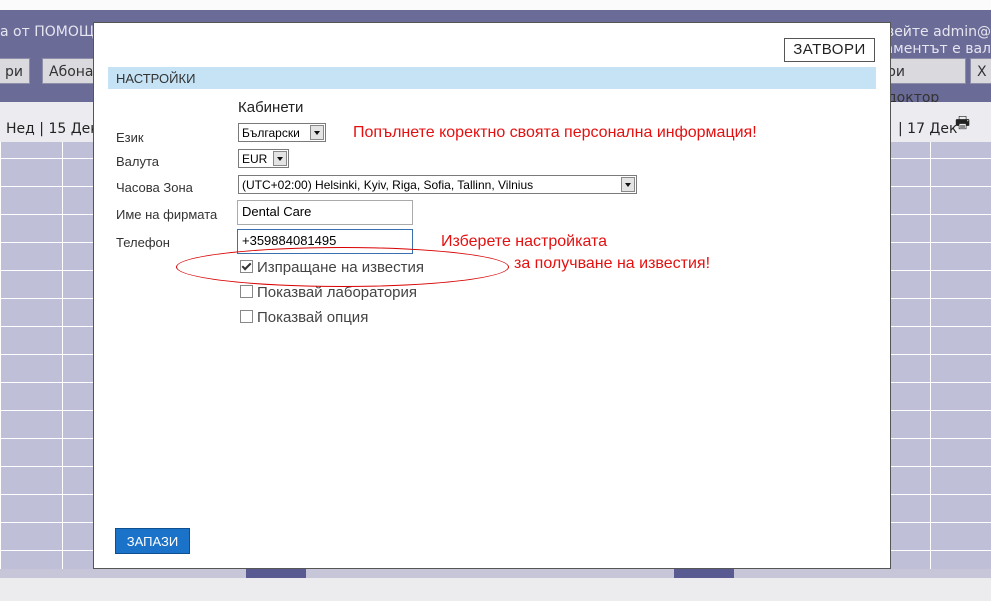 The height and width of the screenshot is (601, 991). What do you see at coordinates (130, 137) in the screenshot?
I see `language-label: Език` at bounding box center [130, 137].